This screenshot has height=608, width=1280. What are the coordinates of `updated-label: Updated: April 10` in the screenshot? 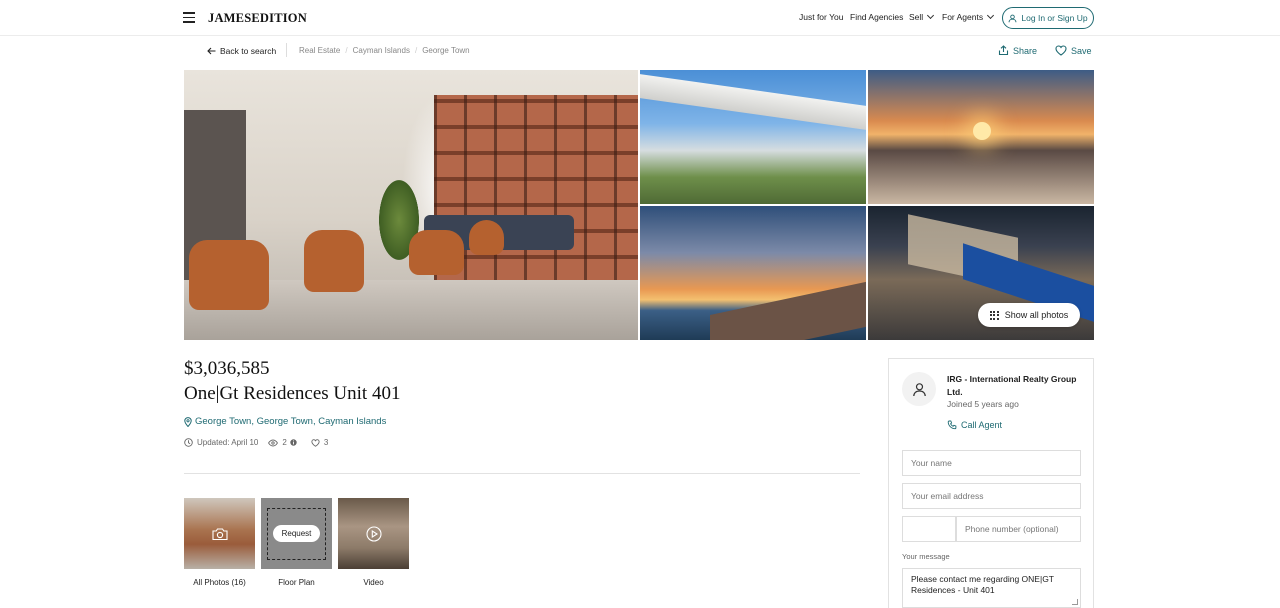 It's located at (228, 442).